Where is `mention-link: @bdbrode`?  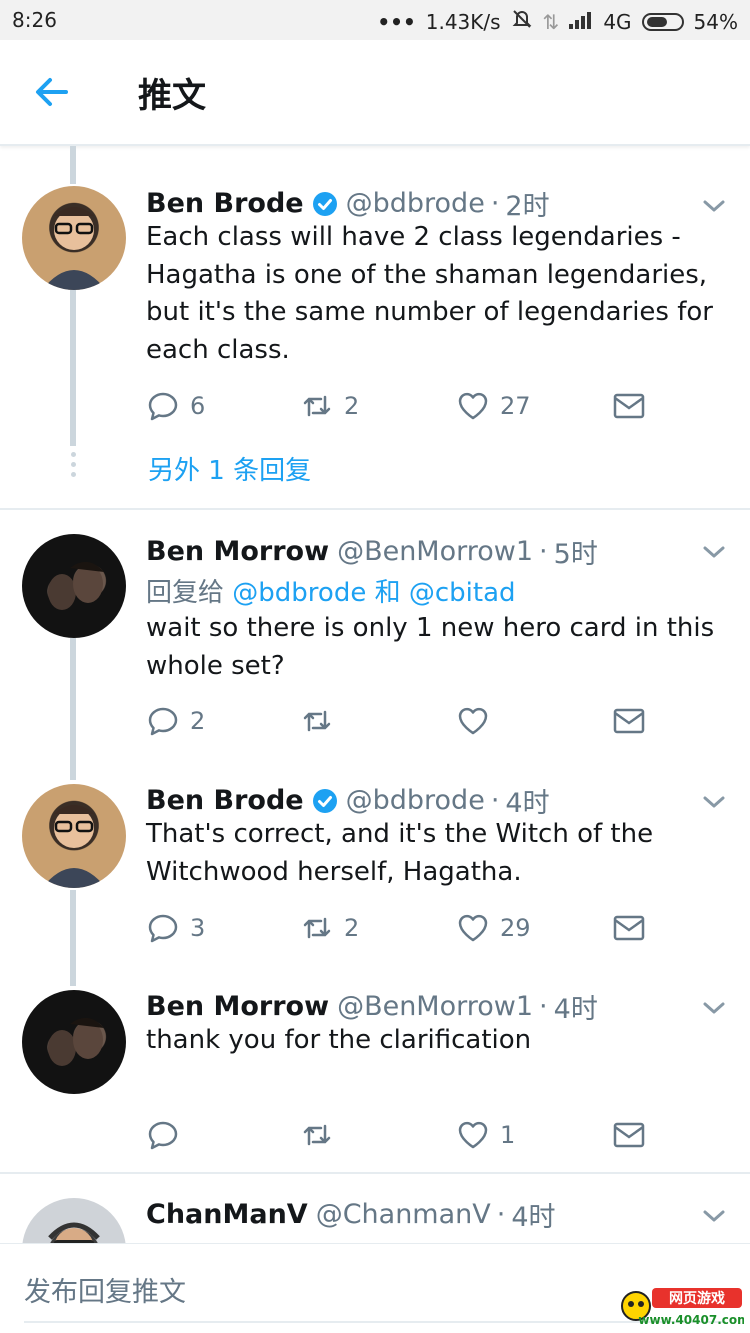
mention-link: @bdbrode is located at coordinates (299, 593).